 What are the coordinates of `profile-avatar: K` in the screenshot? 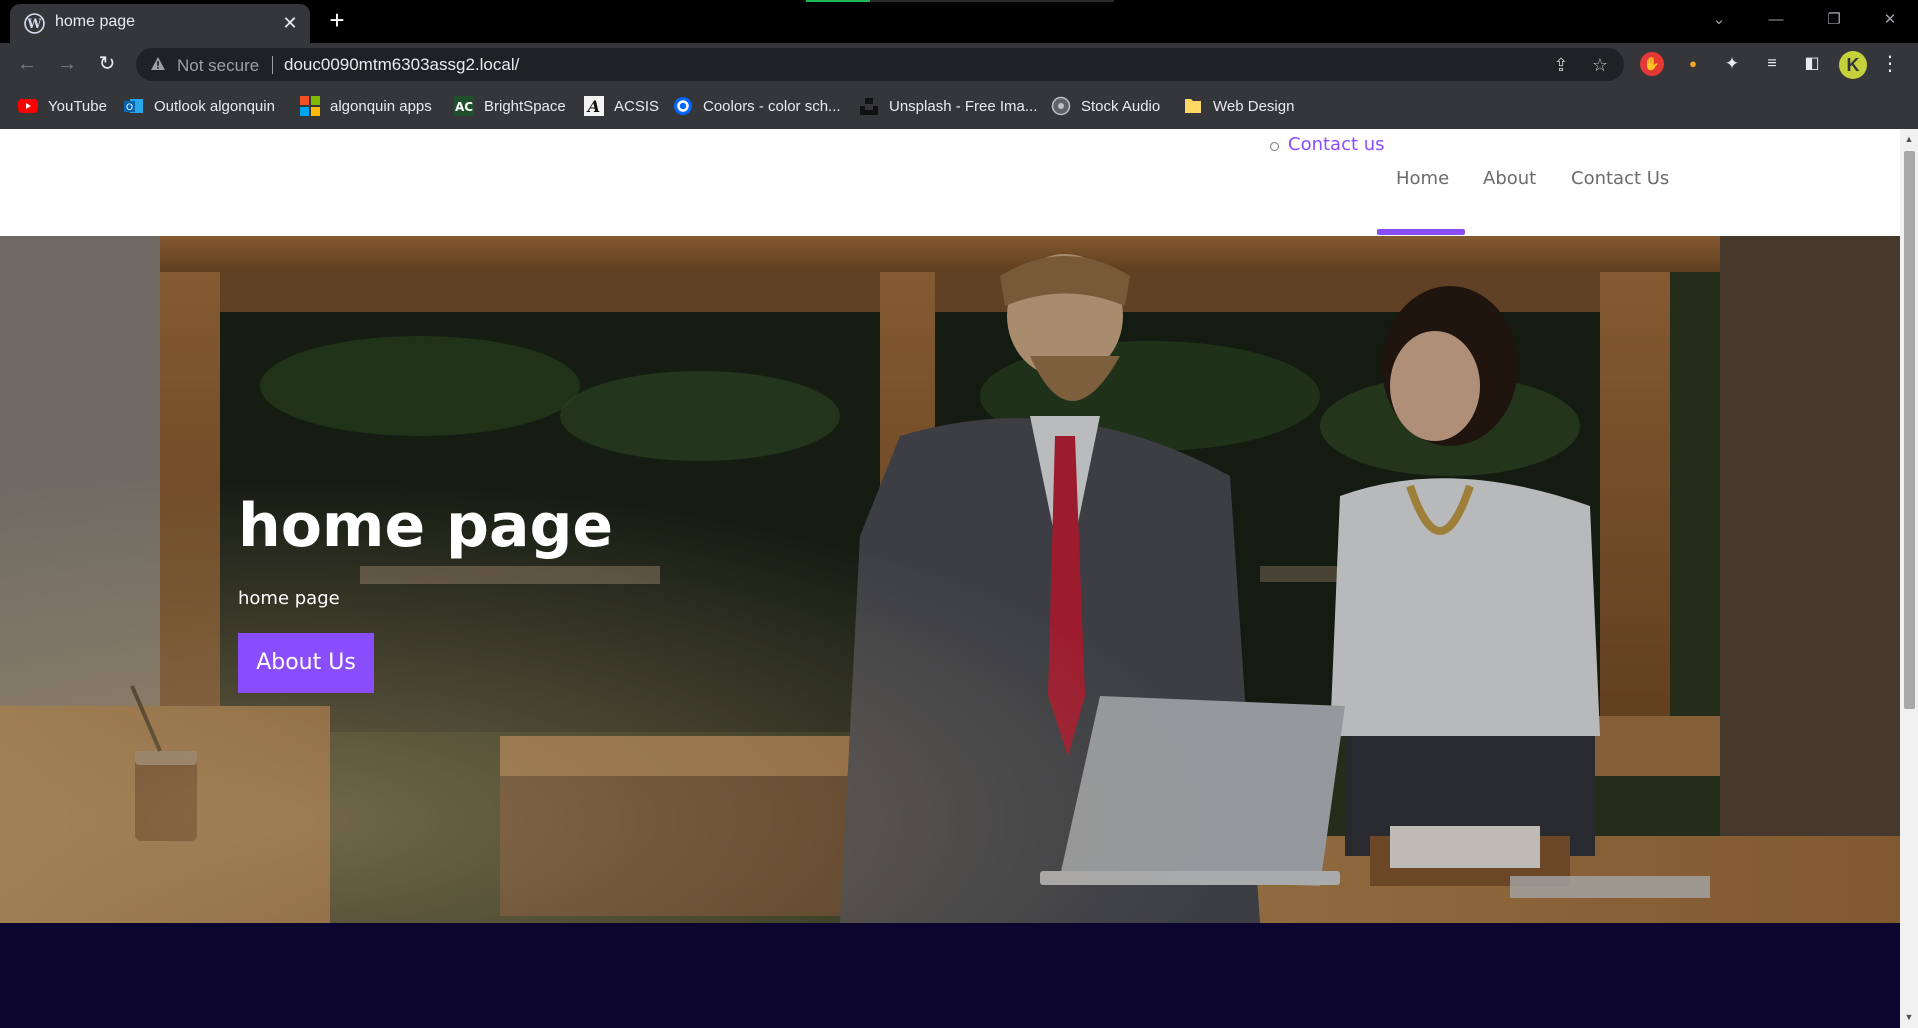 It's located at (1853, 65).